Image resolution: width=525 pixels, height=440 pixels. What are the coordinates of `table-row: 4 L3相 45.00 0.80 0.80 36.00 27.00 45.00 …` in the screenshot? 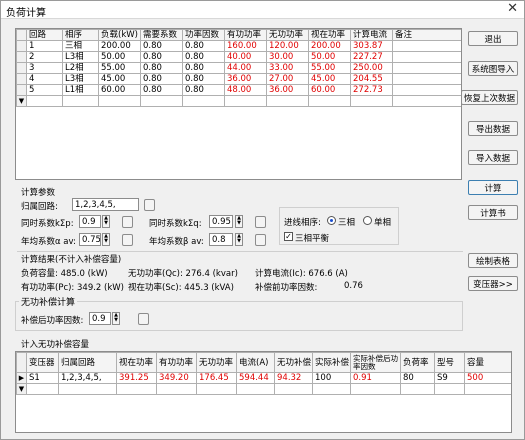 It's located at (238, 79).